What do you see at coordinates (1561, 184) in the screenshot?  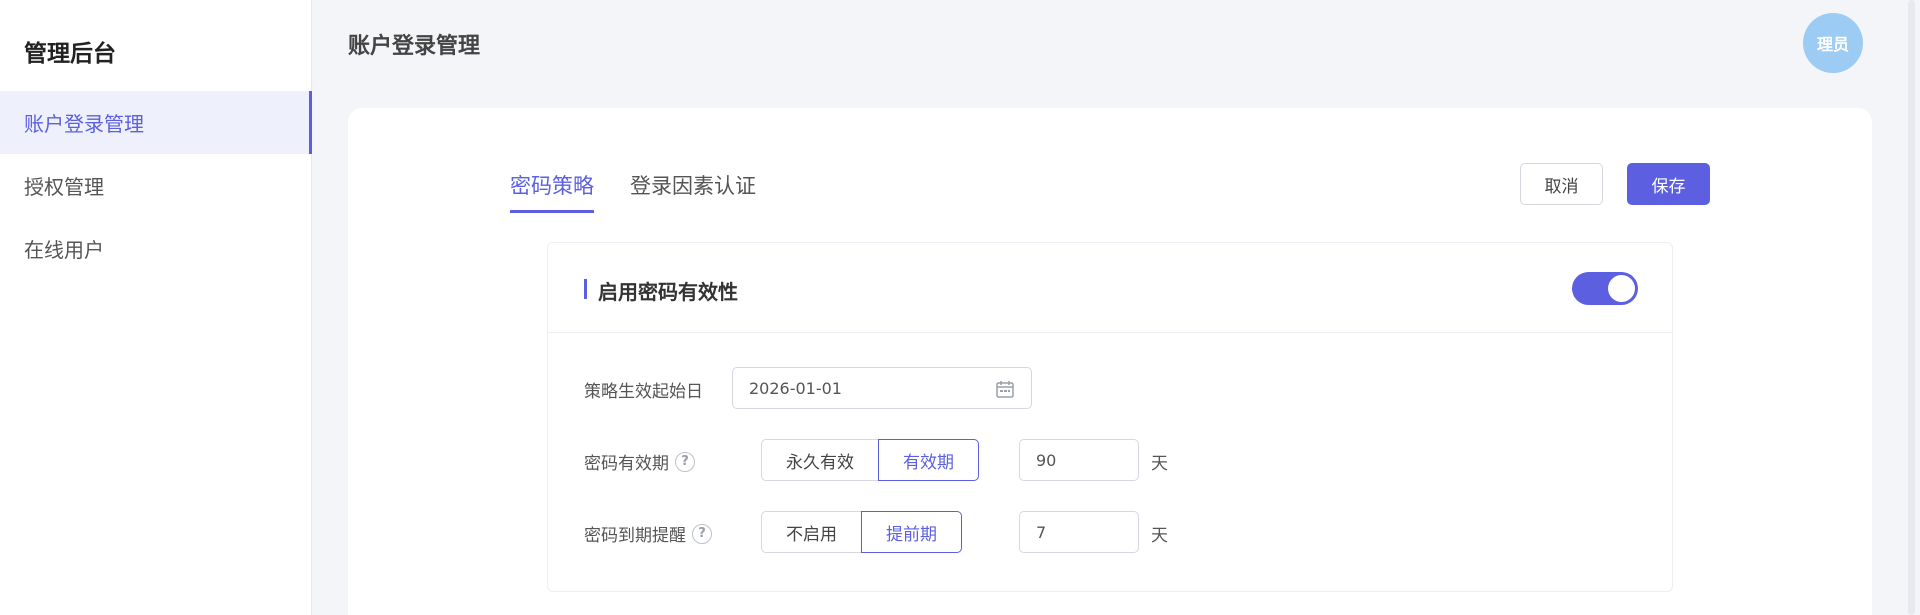 I see `cancel-button: 取消` at bounding box center [1561, 184].